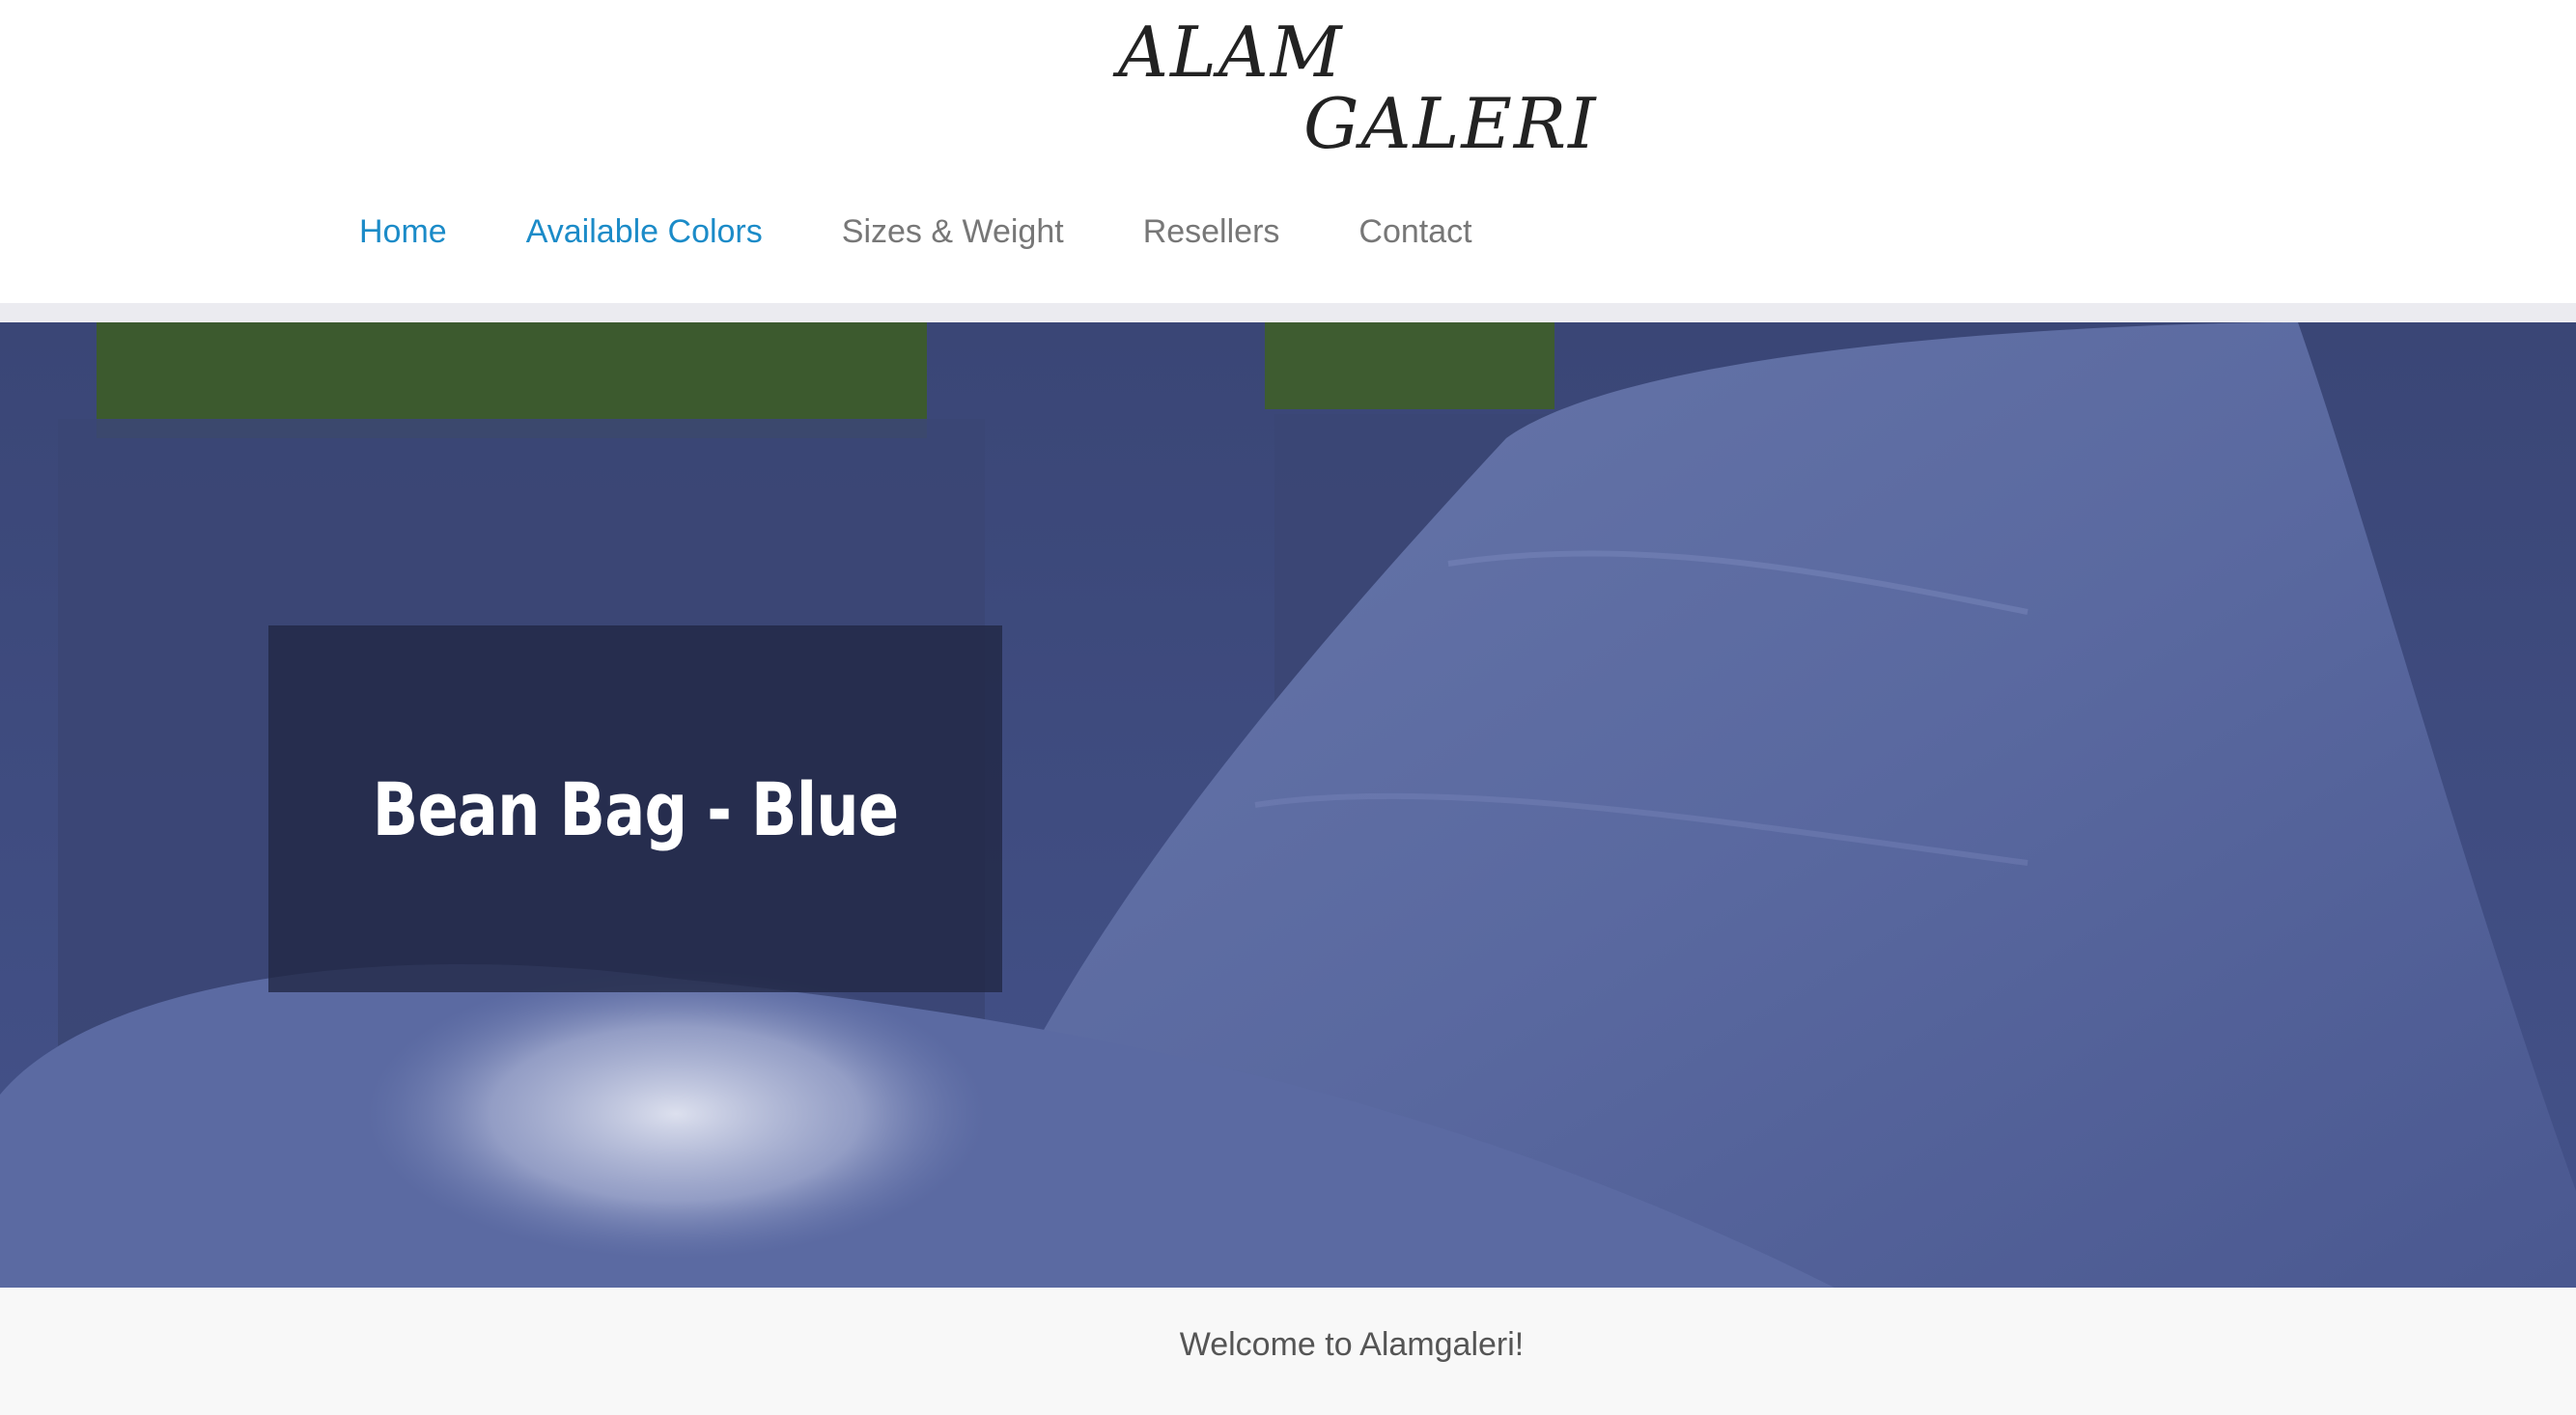  I want to click on welcome-text: Welcome to Alamgaleri!, so click(1352, 1344).